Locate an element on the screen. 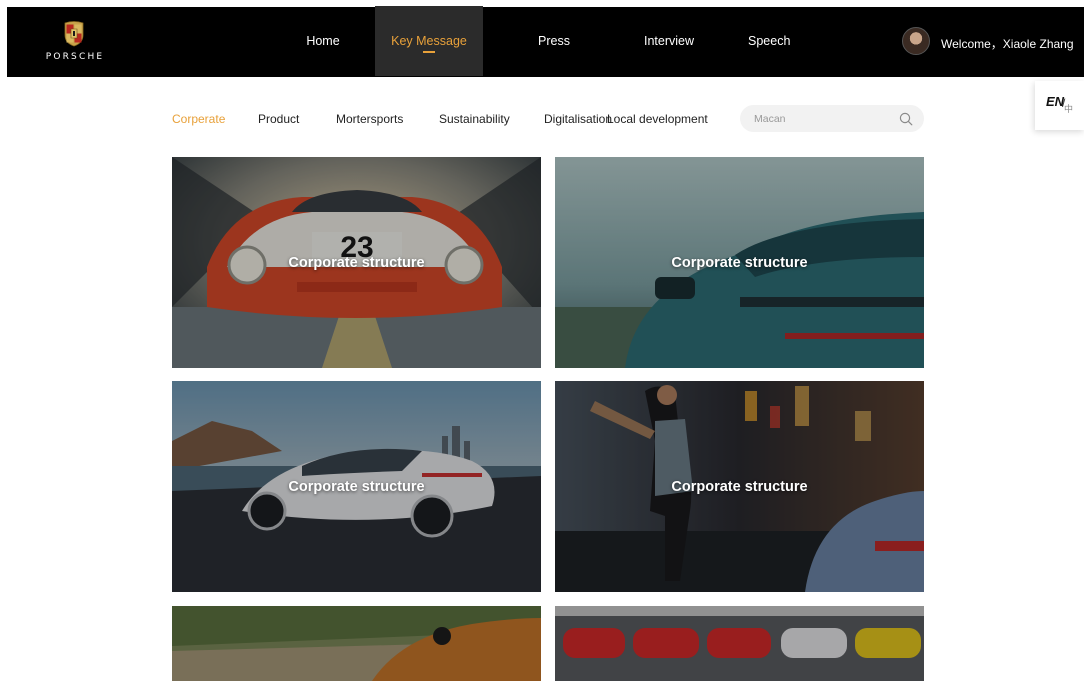 Image resolution: width=1084 pixels, height=681 pixels. welcome-text: Welcome，Xiaole Zhang is located at coordinates (1007, 44).